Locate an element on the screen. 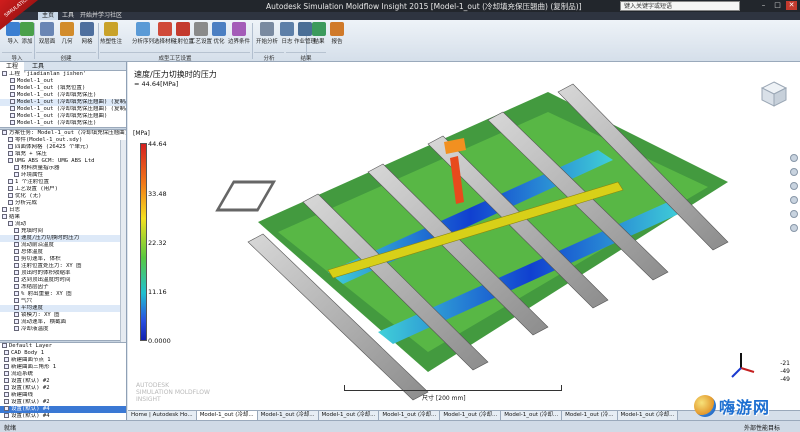 The image size is (800, 432). study-tree-item: 零件(Model-1_out.sdy) is located at coordinates (63, 140).